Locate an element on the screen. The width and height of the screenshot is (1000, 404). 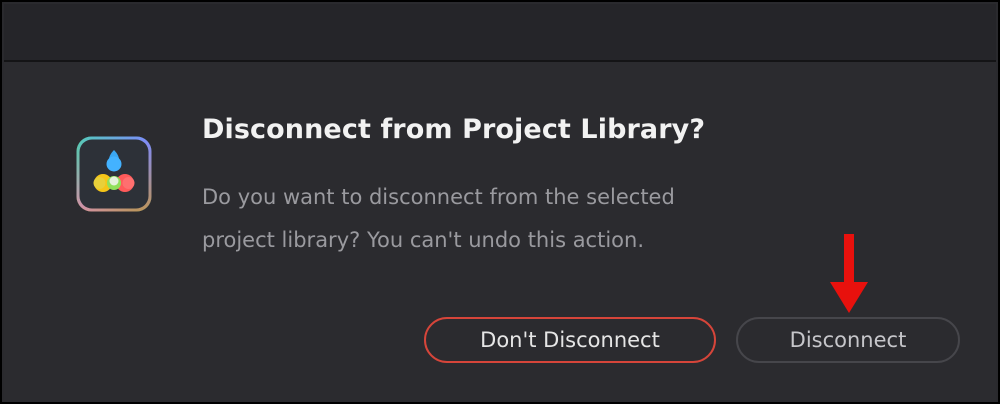
davinci-resolve-icon is located at coordinates (114, 174).